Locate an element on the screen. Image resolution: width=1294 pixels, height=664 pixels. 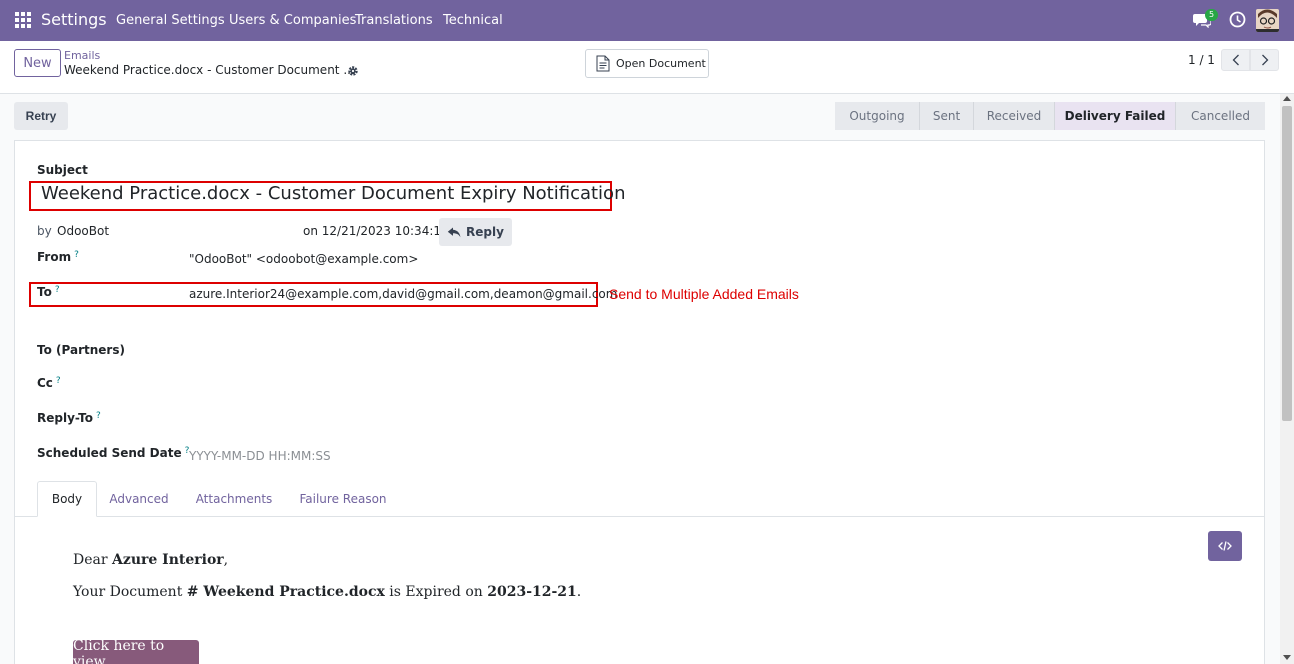
breadcrumb-emails: Emails is located at coordinates (82, 55).